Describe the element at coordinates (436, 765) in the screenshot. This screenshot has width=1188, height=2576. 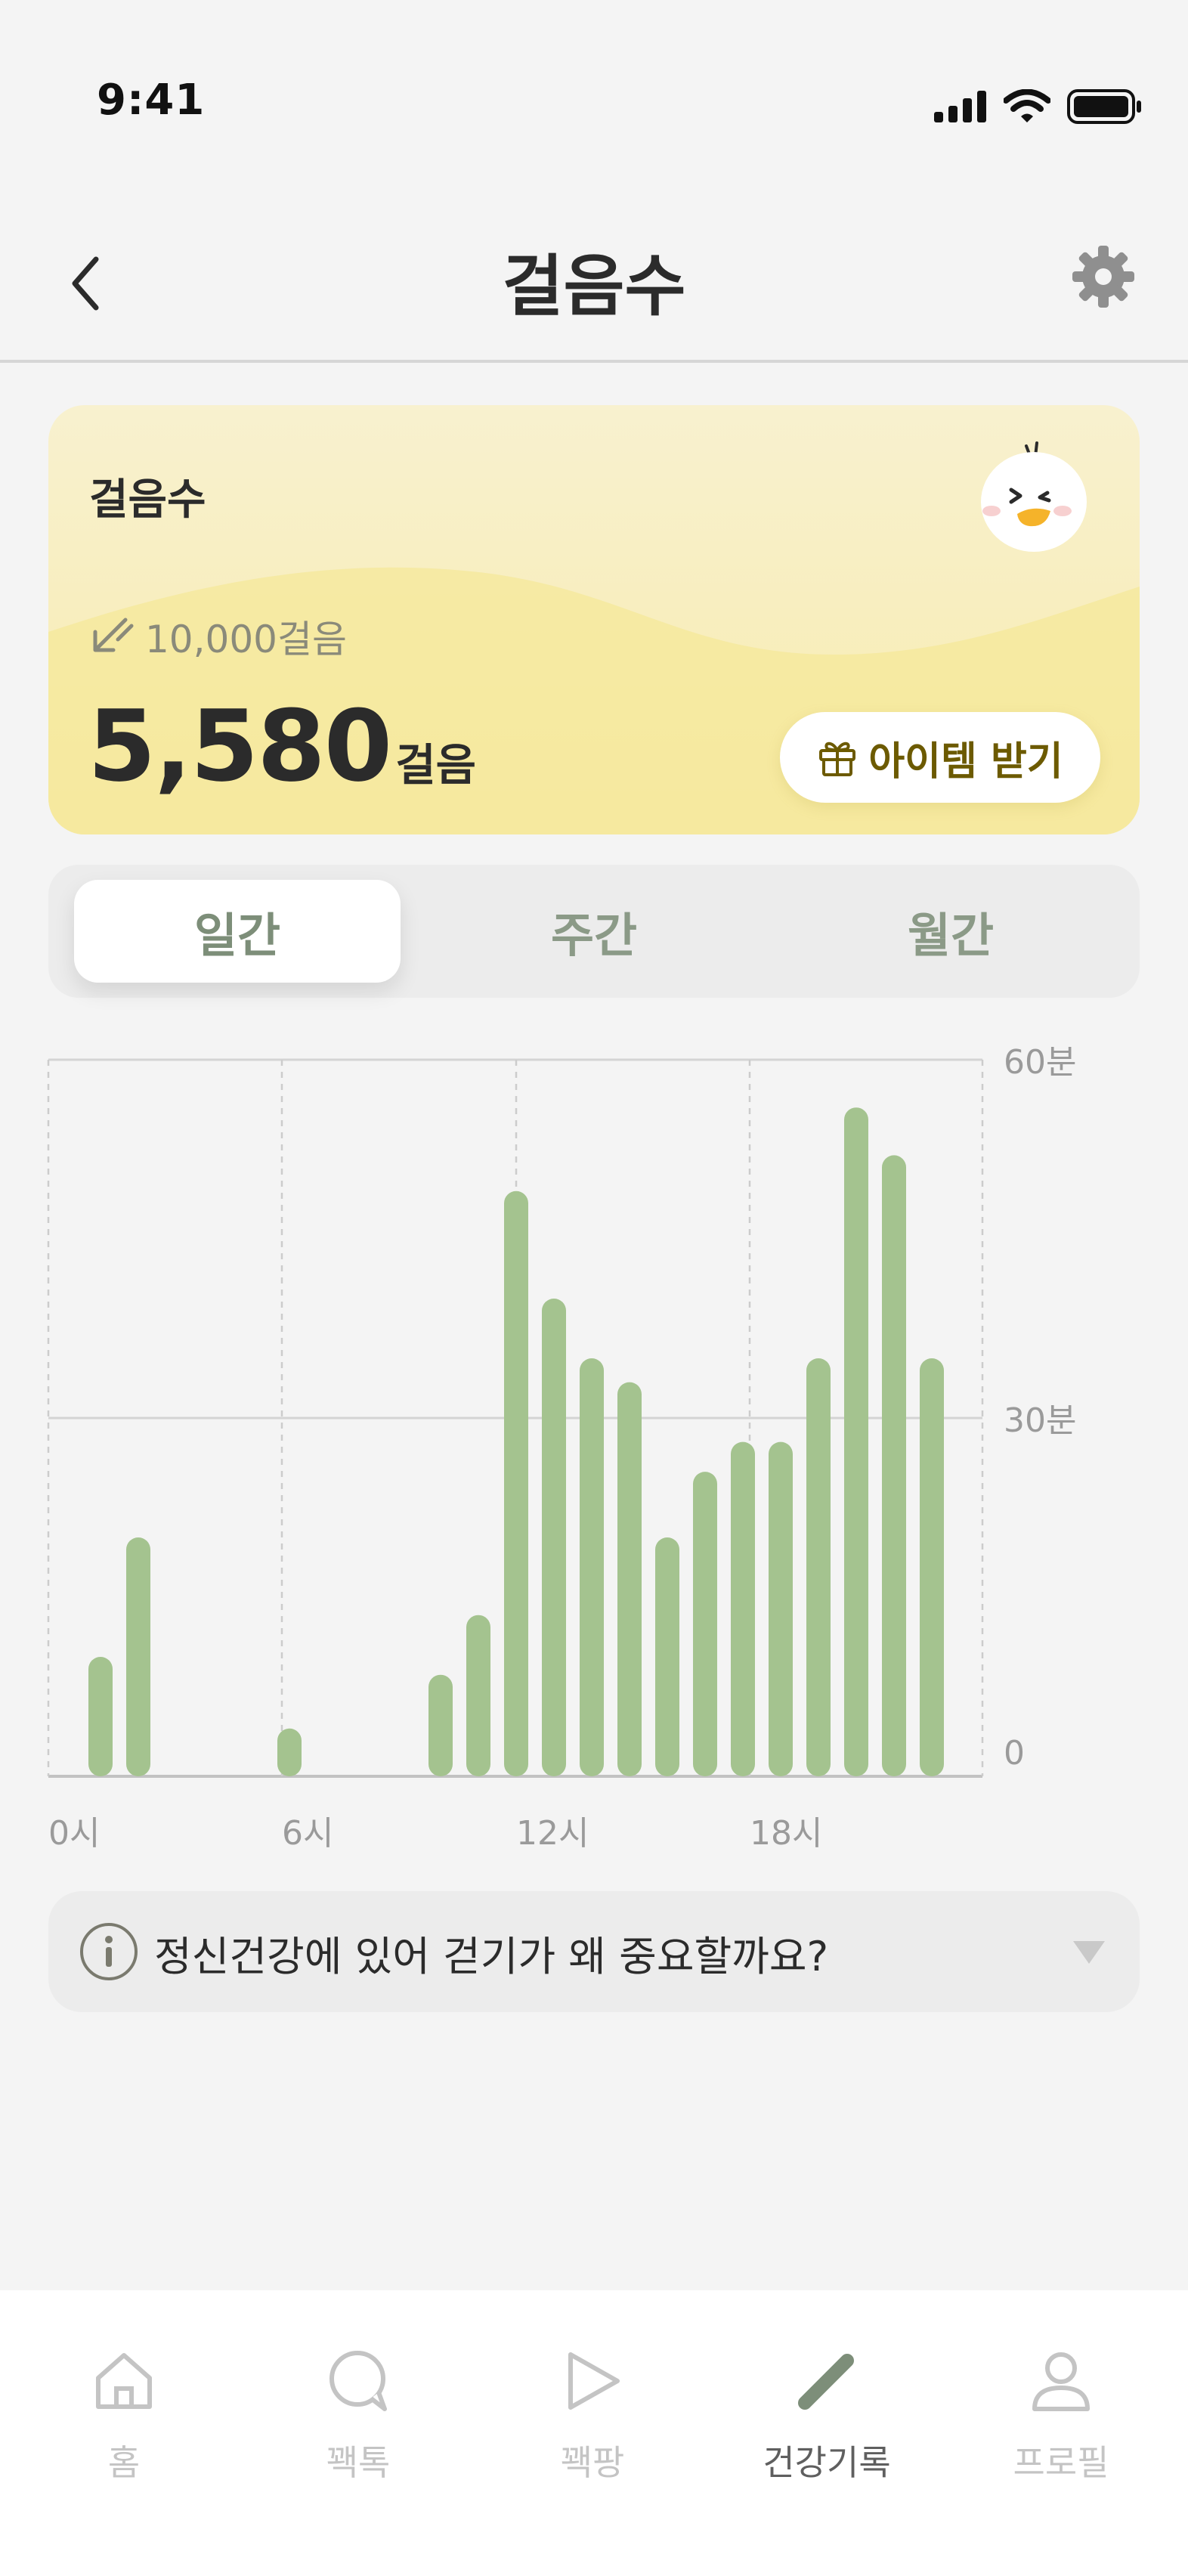
I see `step-count-unit: 걸음` at that location.